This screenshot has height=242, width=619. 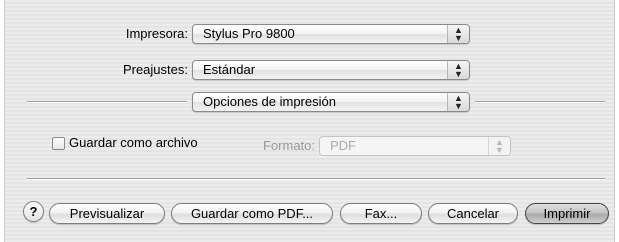 I want to click on presets-popup: Estándar ▲ ▼, so click(x=331, y=70).